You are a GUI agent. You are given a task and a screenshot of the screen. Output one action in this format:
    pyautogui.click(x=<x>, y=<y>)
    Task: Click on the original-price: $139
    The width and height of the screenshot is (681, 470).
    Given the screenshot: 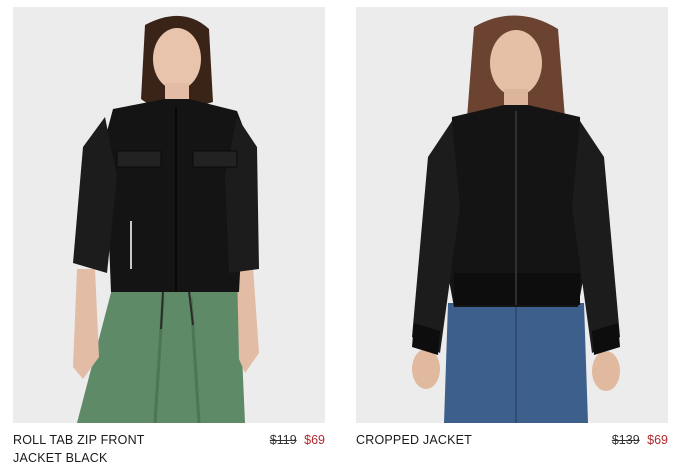 What is the action you would take?
    pyautogui.click(x=625, y=440)
    